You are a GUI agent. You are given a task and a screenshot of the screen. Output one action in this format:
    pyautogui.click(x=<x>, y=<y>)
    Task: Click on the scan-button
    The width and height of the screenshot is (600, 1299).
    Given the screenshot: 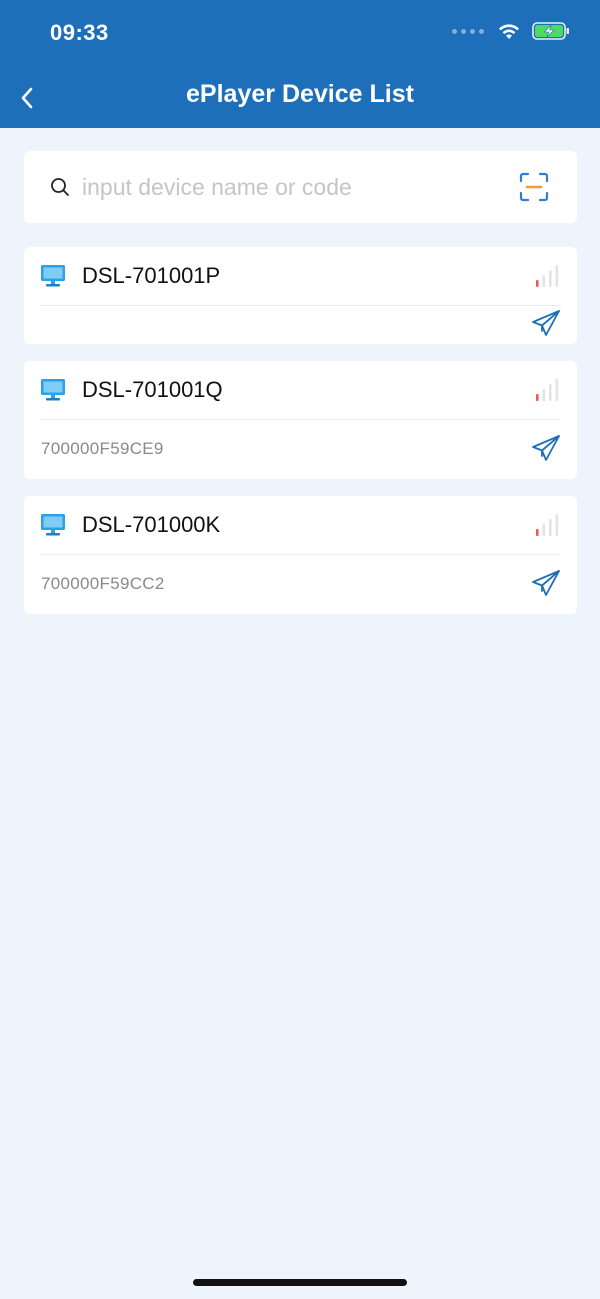 What is the action you would take?
    pyautogui.click(x=534, y=187)
    